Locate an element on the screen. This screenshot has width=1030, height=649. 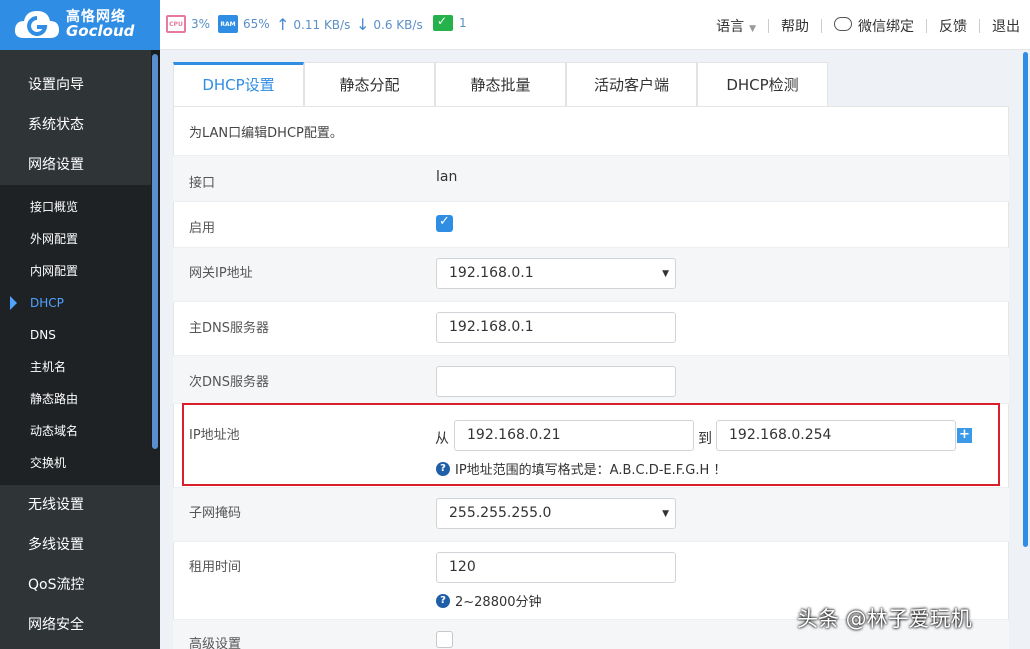
chevron-down-icon: ▼ is located at coordinates (752, 29).